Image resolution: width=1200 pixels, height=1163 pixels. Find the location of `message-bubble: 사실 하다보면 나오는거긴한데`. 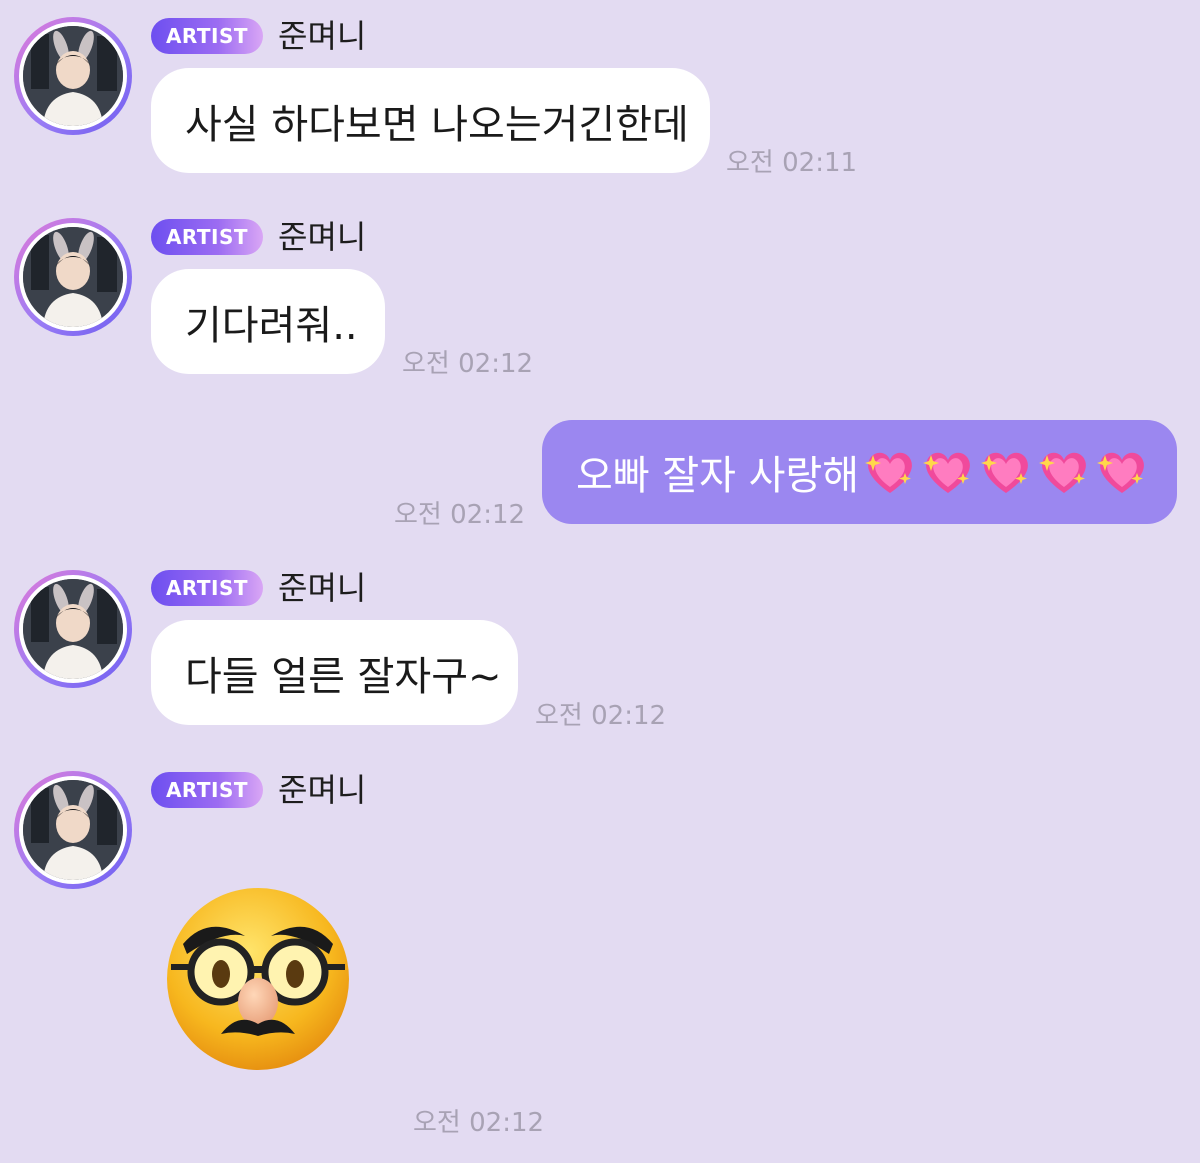

message-bubble: 사실 하다보면 나오는거긴한데 is located at coordinates (430, 120).